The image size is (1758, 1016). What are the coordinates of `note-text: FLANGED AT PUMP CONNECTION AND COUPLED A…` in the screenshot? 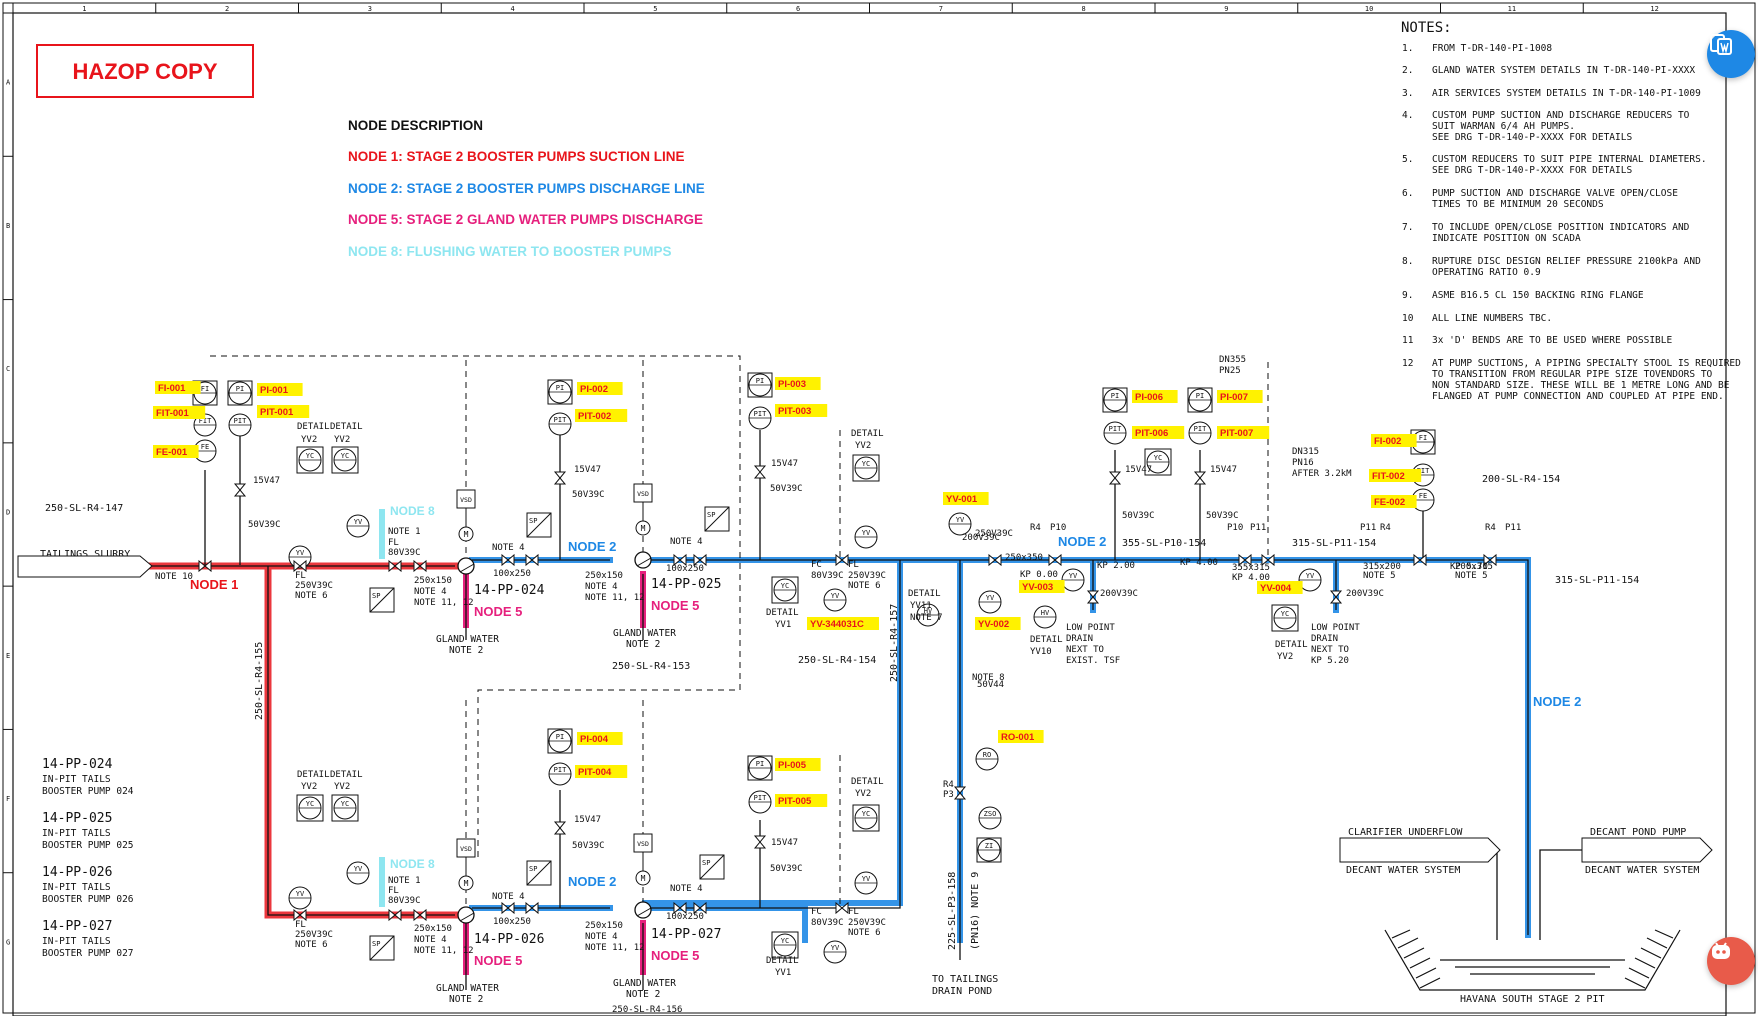 It's located at (1578, 396).